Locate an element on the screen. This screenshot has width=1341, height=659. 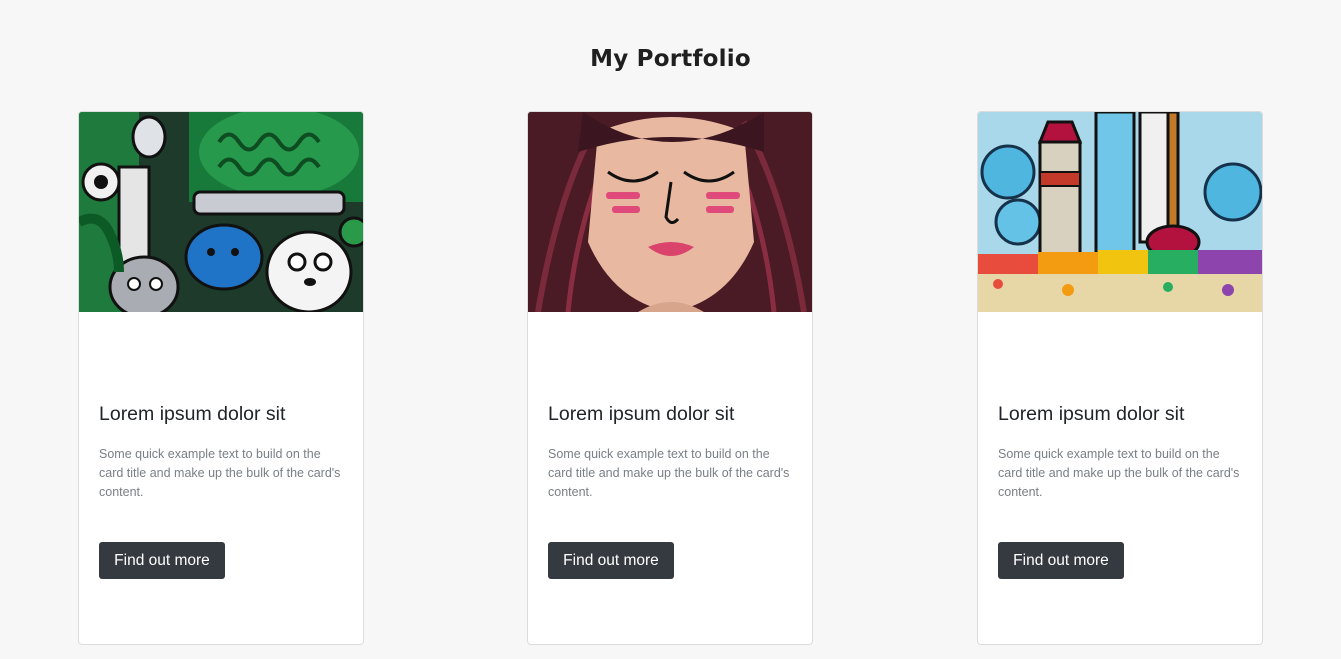
card-image-art-supplies is located at coordinates (1120, 212).